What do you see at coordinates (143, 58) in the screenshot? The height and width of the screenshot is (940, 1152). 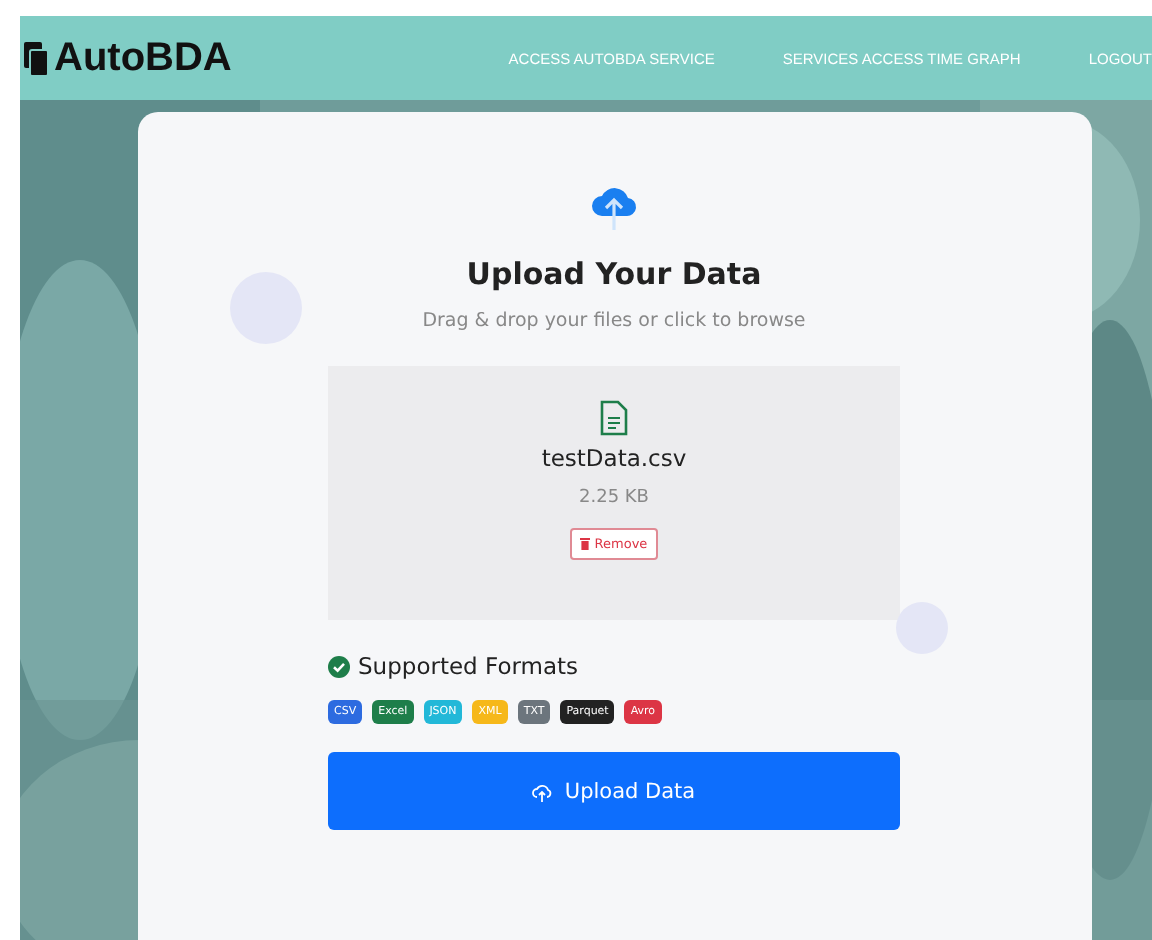 I see `logo-text: AutoBDA` at bounding box center [143, 58].